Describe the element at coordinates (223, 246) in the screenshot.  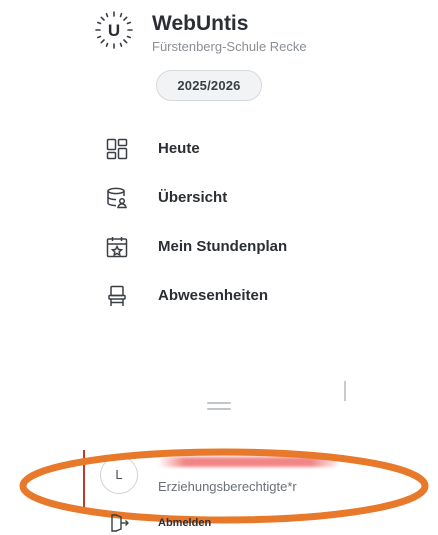
I see `nav-label: Mein Stundenplan` at that location.